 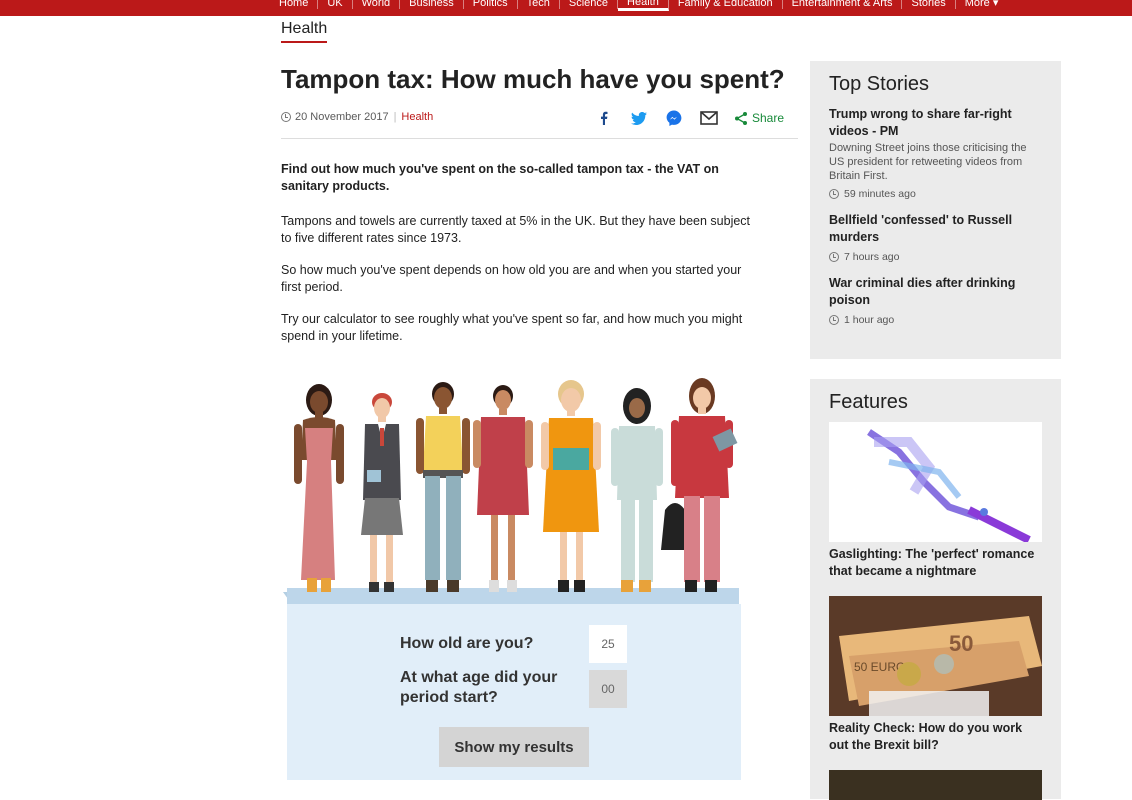 I want to click on feature-image-gaslighting, so click(x=935, y=482).